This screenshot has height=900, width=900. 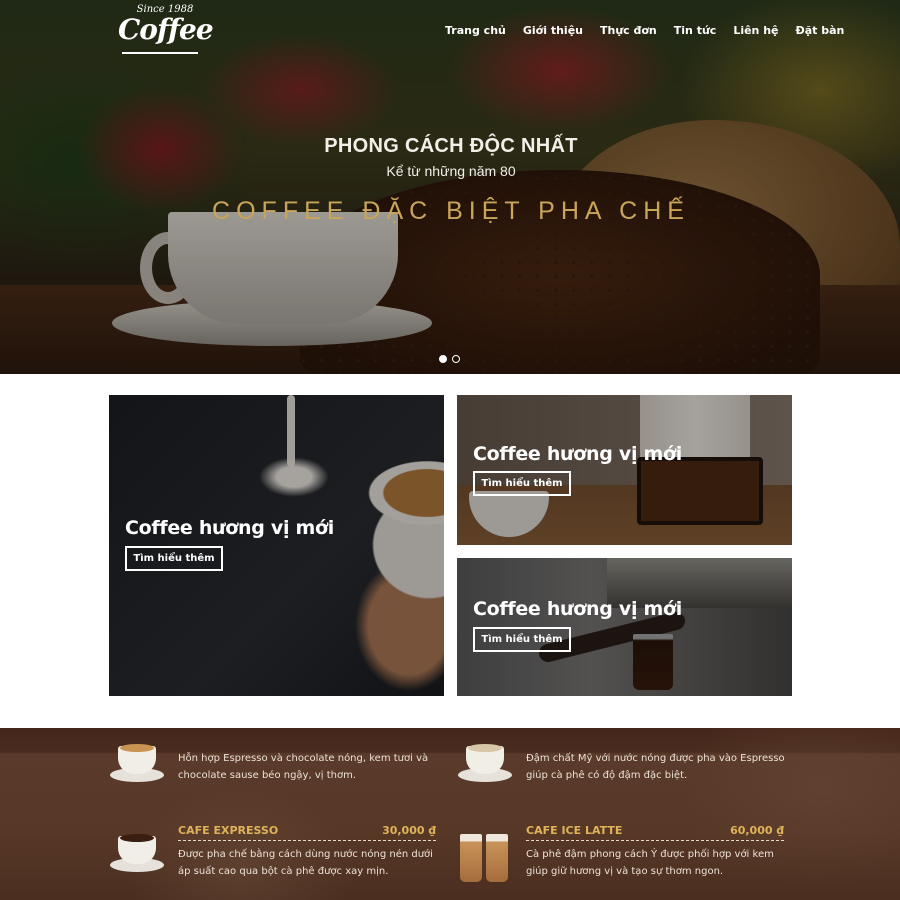 What do you see at coordinates (695, 30) in the screenshot?
I see `nav-item-news: Tin tức` at bounding box center [695, 30].